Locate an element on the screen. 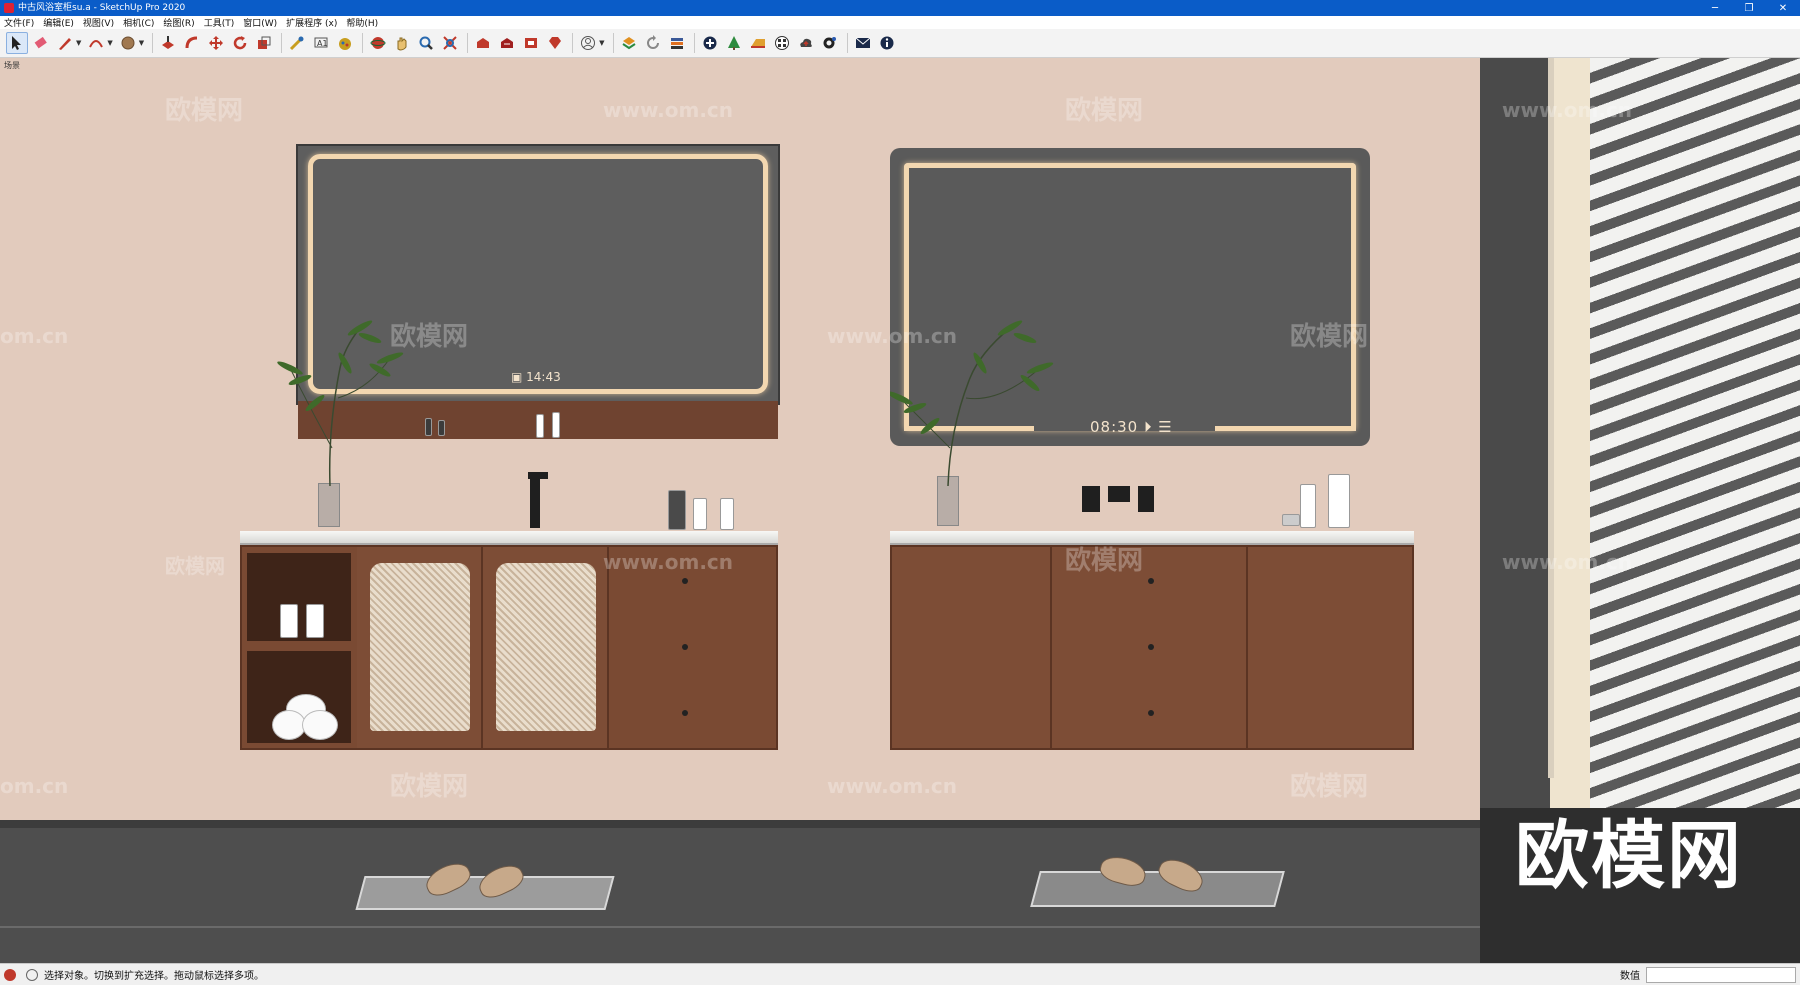 This screenshot has width=1800, height=985. menu-view: 视图(V) is located at coordinates (98, 22).